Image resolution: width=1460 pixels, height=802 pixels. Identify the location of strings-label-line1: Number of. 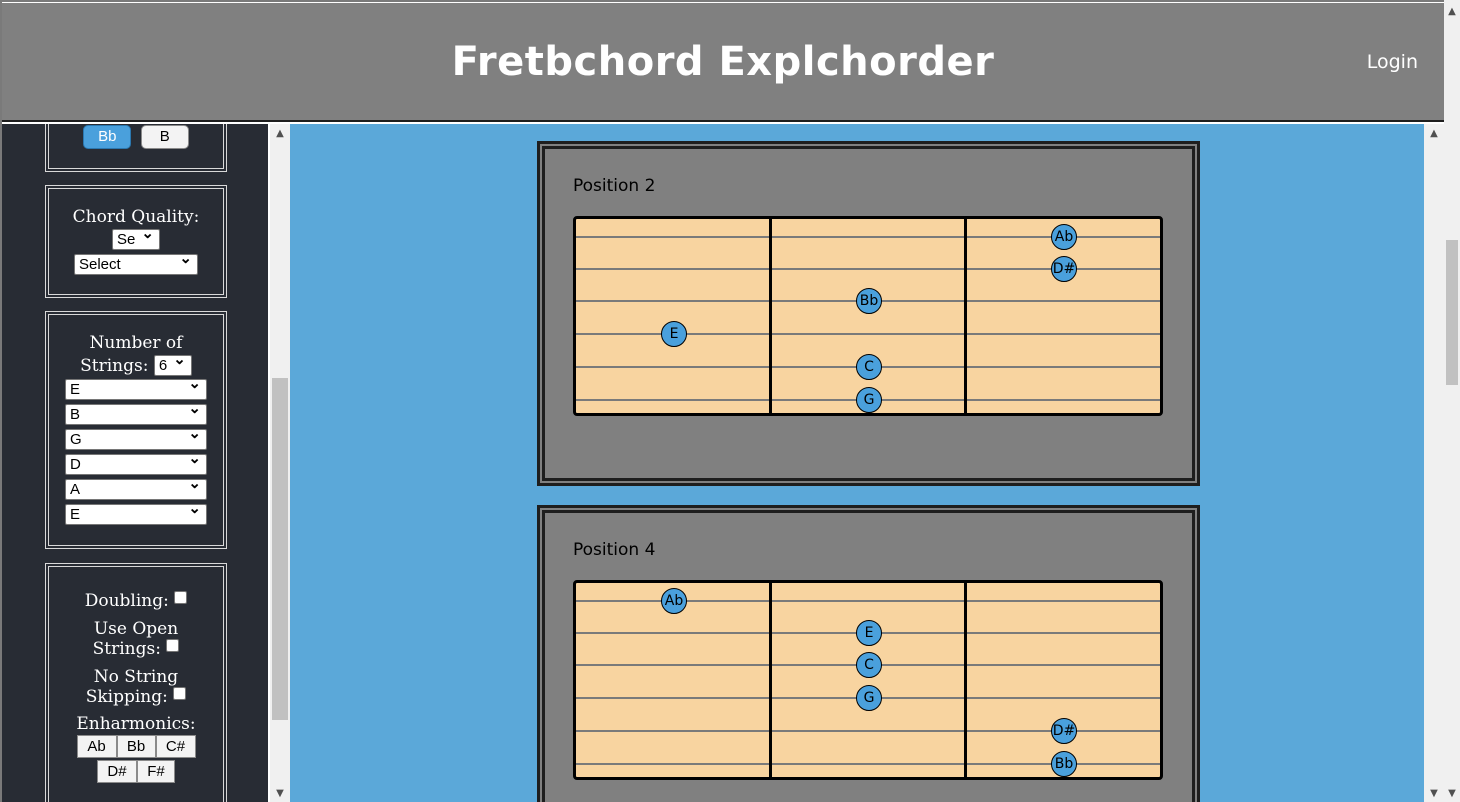
(136, 343).